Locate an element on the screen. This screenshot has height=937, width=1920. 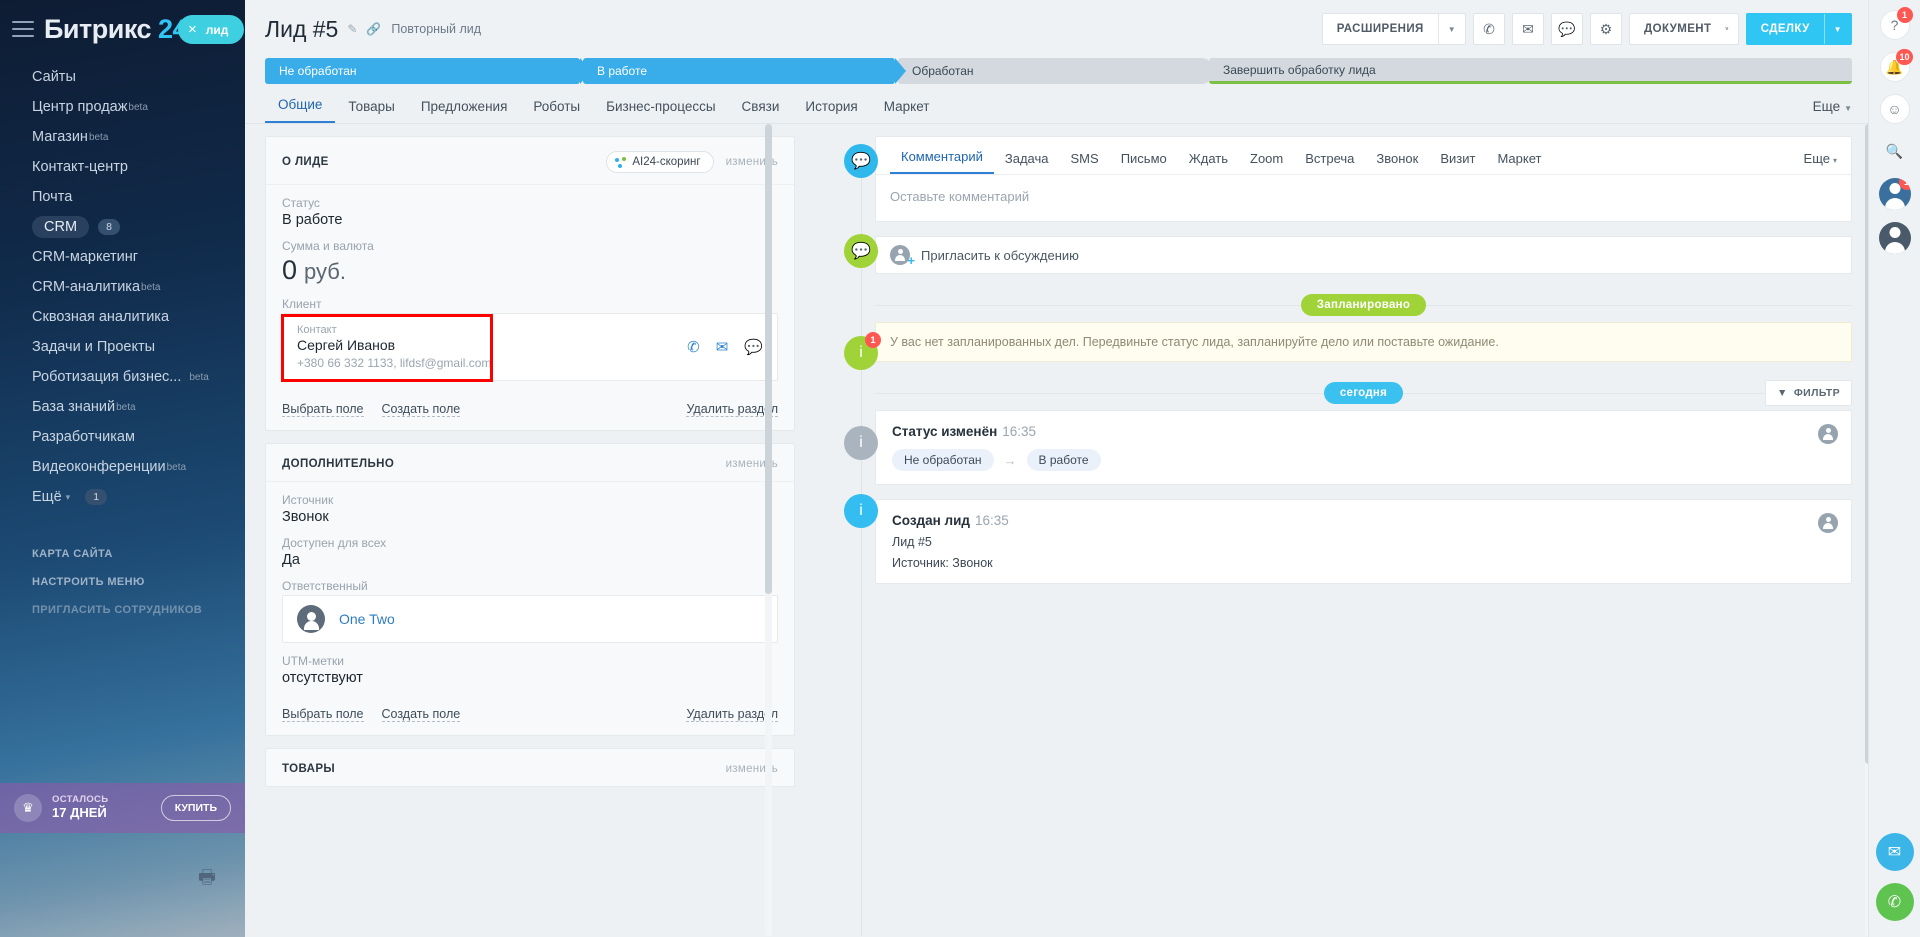
tab-general: Общие is located at coordinates (300, 110).